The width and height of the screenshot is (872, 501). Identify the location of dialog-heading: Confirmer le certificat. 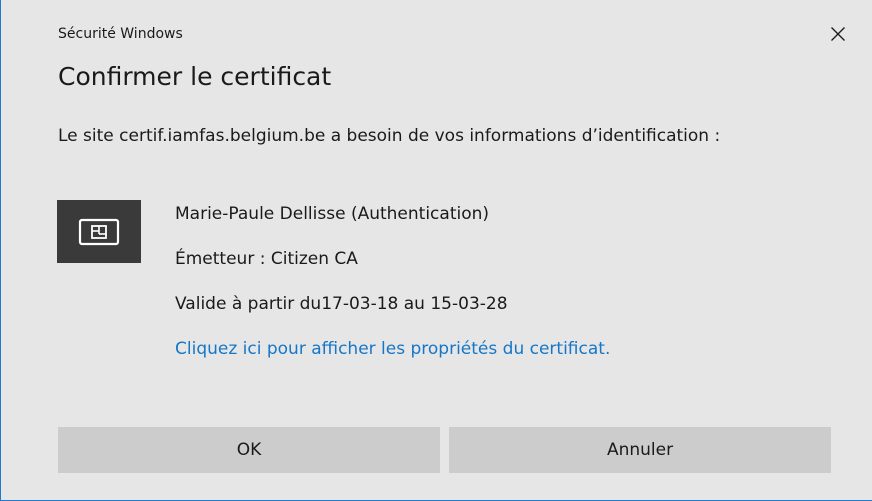
(195, 76).